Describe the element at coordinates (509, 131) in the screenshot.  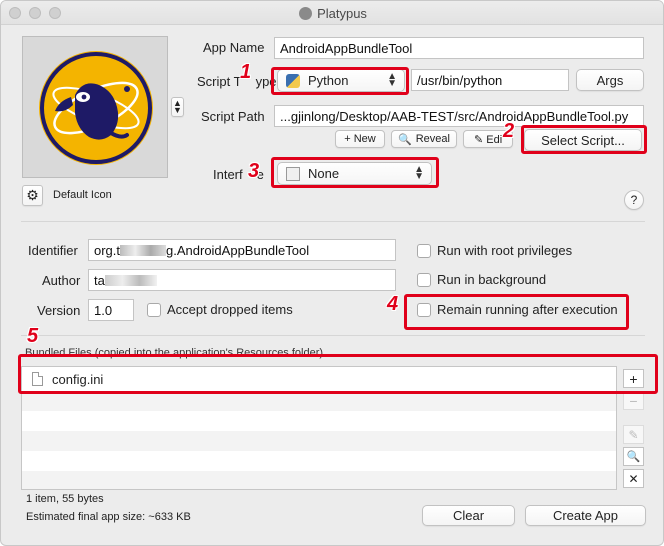
I see `annotation-number-2: 2` at that location.